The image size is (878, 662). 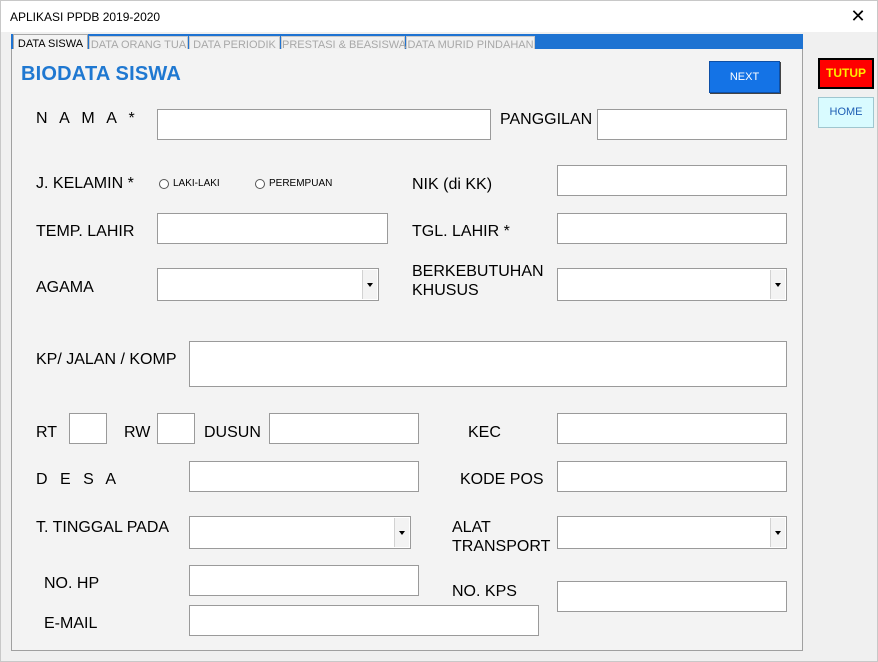 I want to click on label-hp: NO. HP, so click(x=72, y=583).